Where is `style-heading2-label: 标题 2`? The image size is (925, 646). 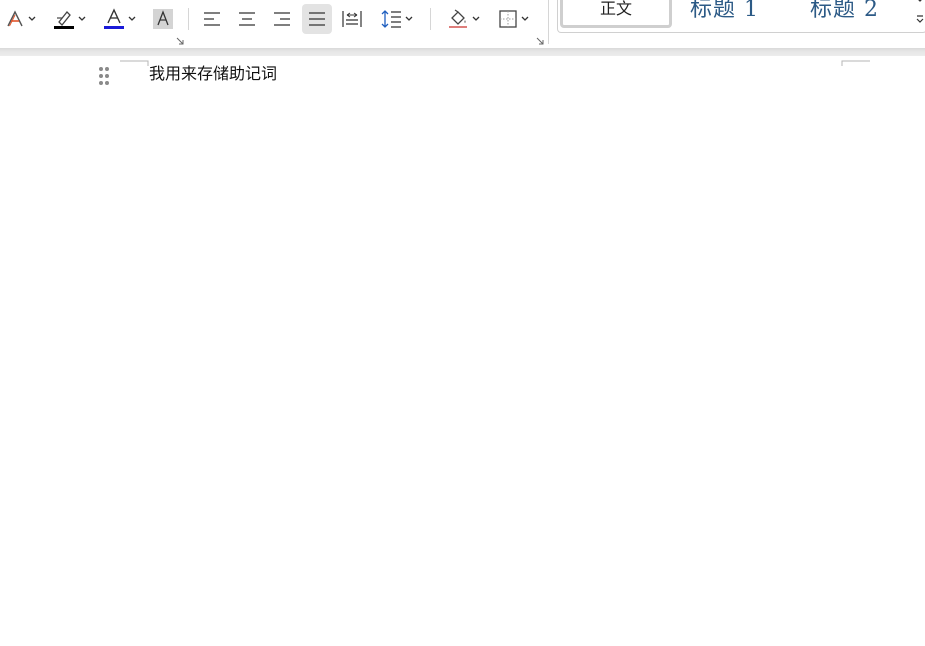 style-heading2-label: 标题 2 is located at coordinates (844, 11).